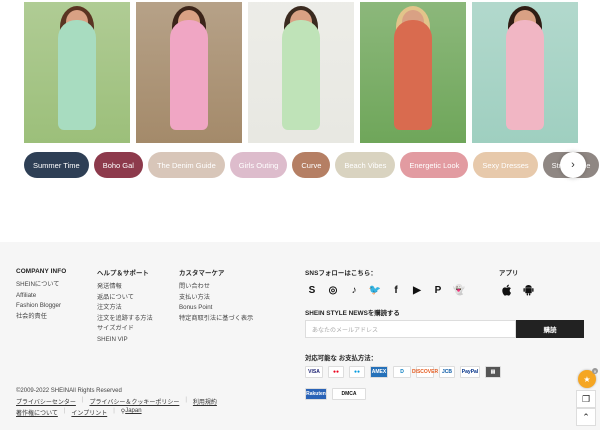 The height and width of the screenshot is (430, 600). I want to click on legal-link: 利用規約, so click(205, 401).